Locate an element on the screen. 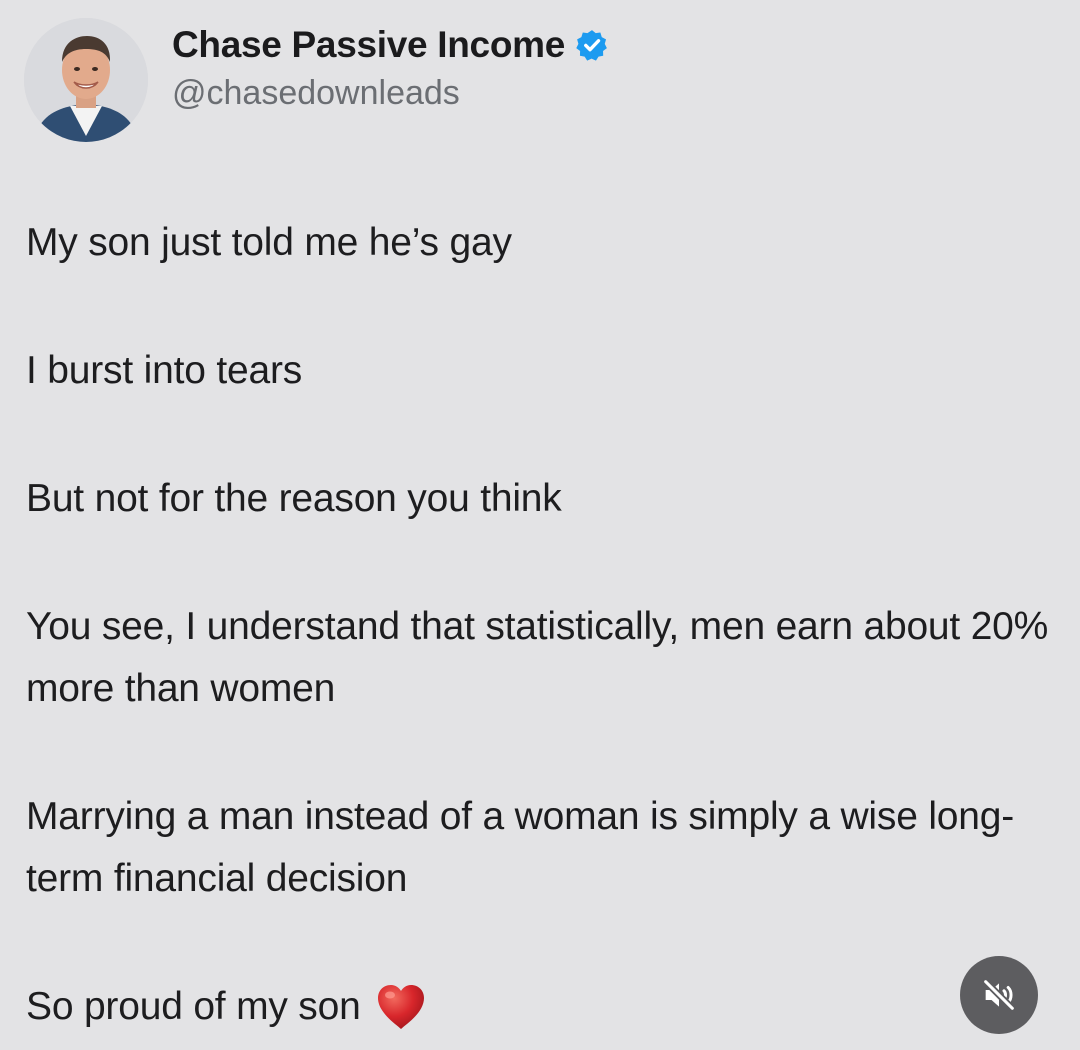  post-paragraph-2: I burst into tears is located at coordinates (164, 370).